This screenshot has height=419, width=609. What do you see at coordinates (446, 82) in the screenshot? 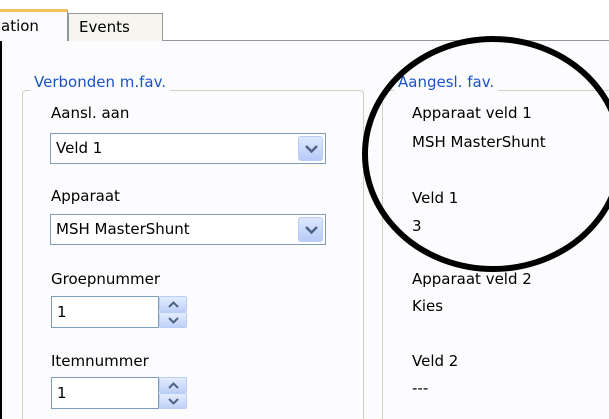
I see `connected-favs-group-title: Aangesl. fav.` at bounding box center [446, 82].